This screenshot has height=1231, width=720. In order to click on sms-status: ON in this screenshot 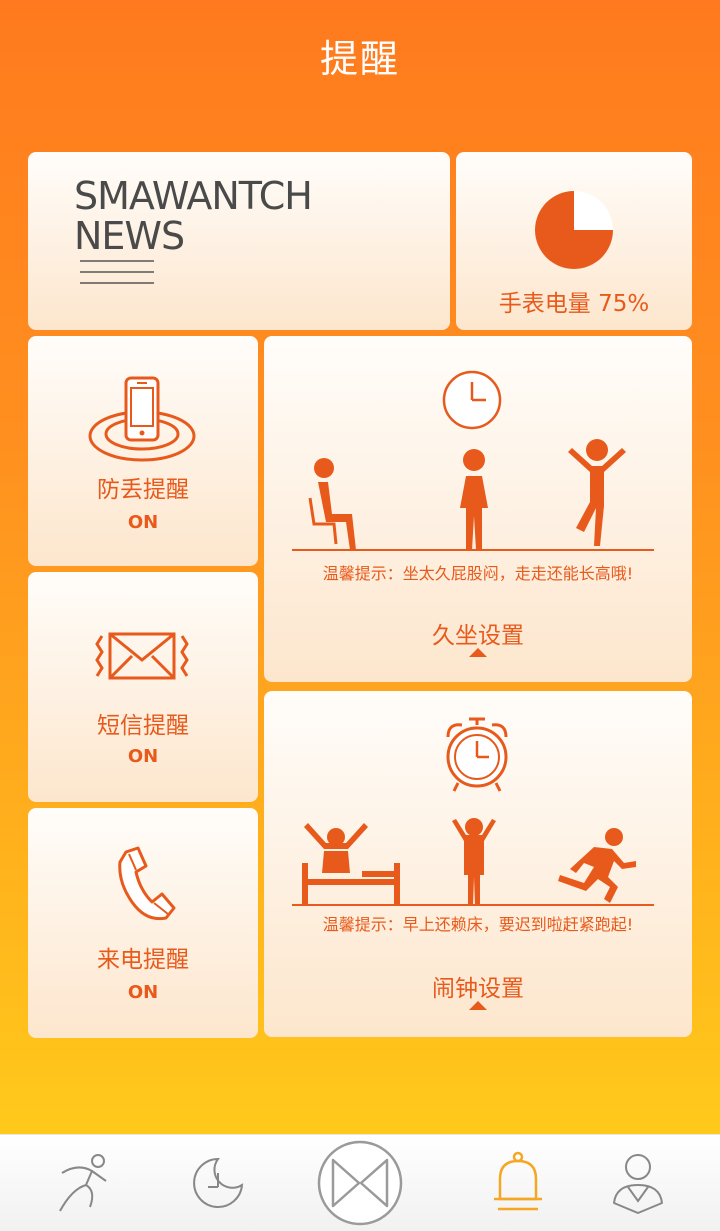, I will do `click(143, 756)`.